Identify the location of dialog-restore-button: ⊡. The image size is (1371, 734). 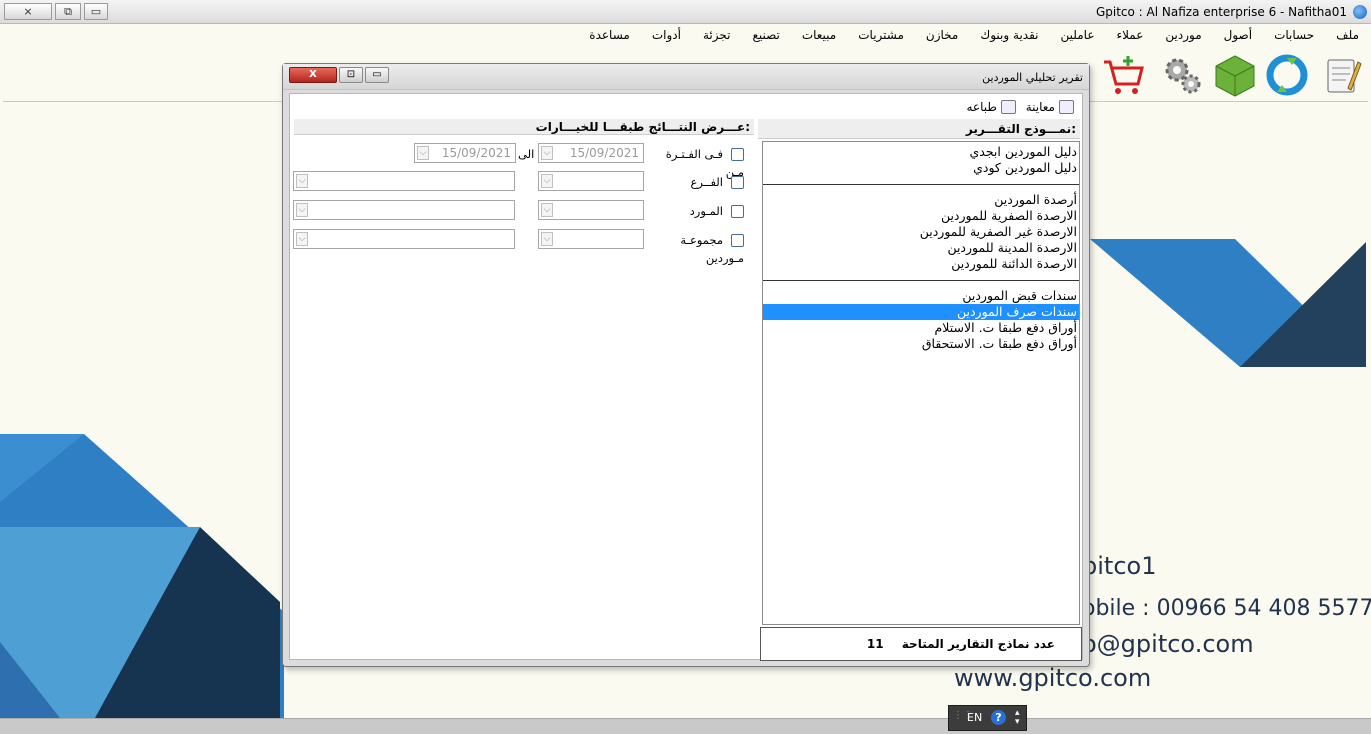
(351, 75).